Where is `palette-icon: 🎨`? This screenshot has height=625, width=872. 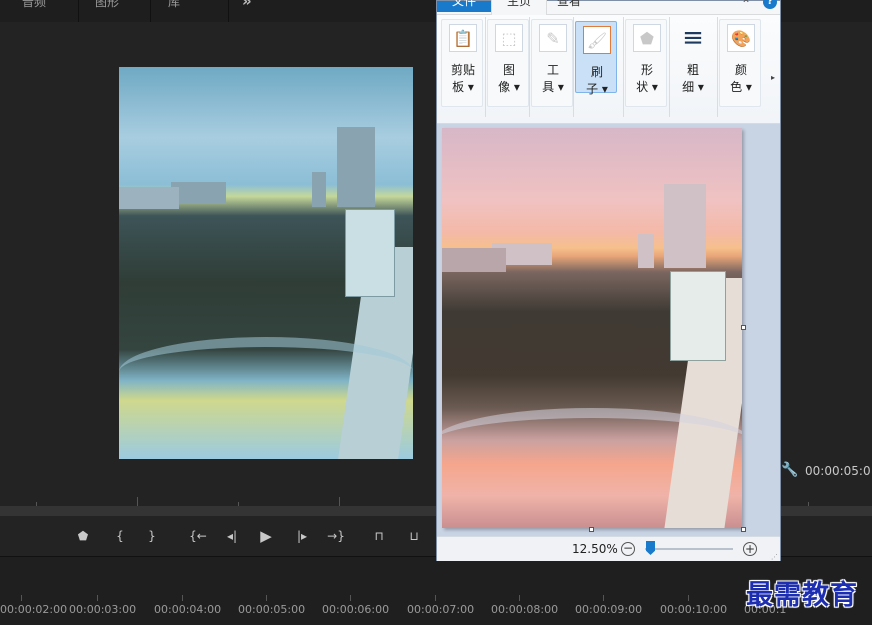
palette-icon: 🎨 is located at coordinates (741, 38).